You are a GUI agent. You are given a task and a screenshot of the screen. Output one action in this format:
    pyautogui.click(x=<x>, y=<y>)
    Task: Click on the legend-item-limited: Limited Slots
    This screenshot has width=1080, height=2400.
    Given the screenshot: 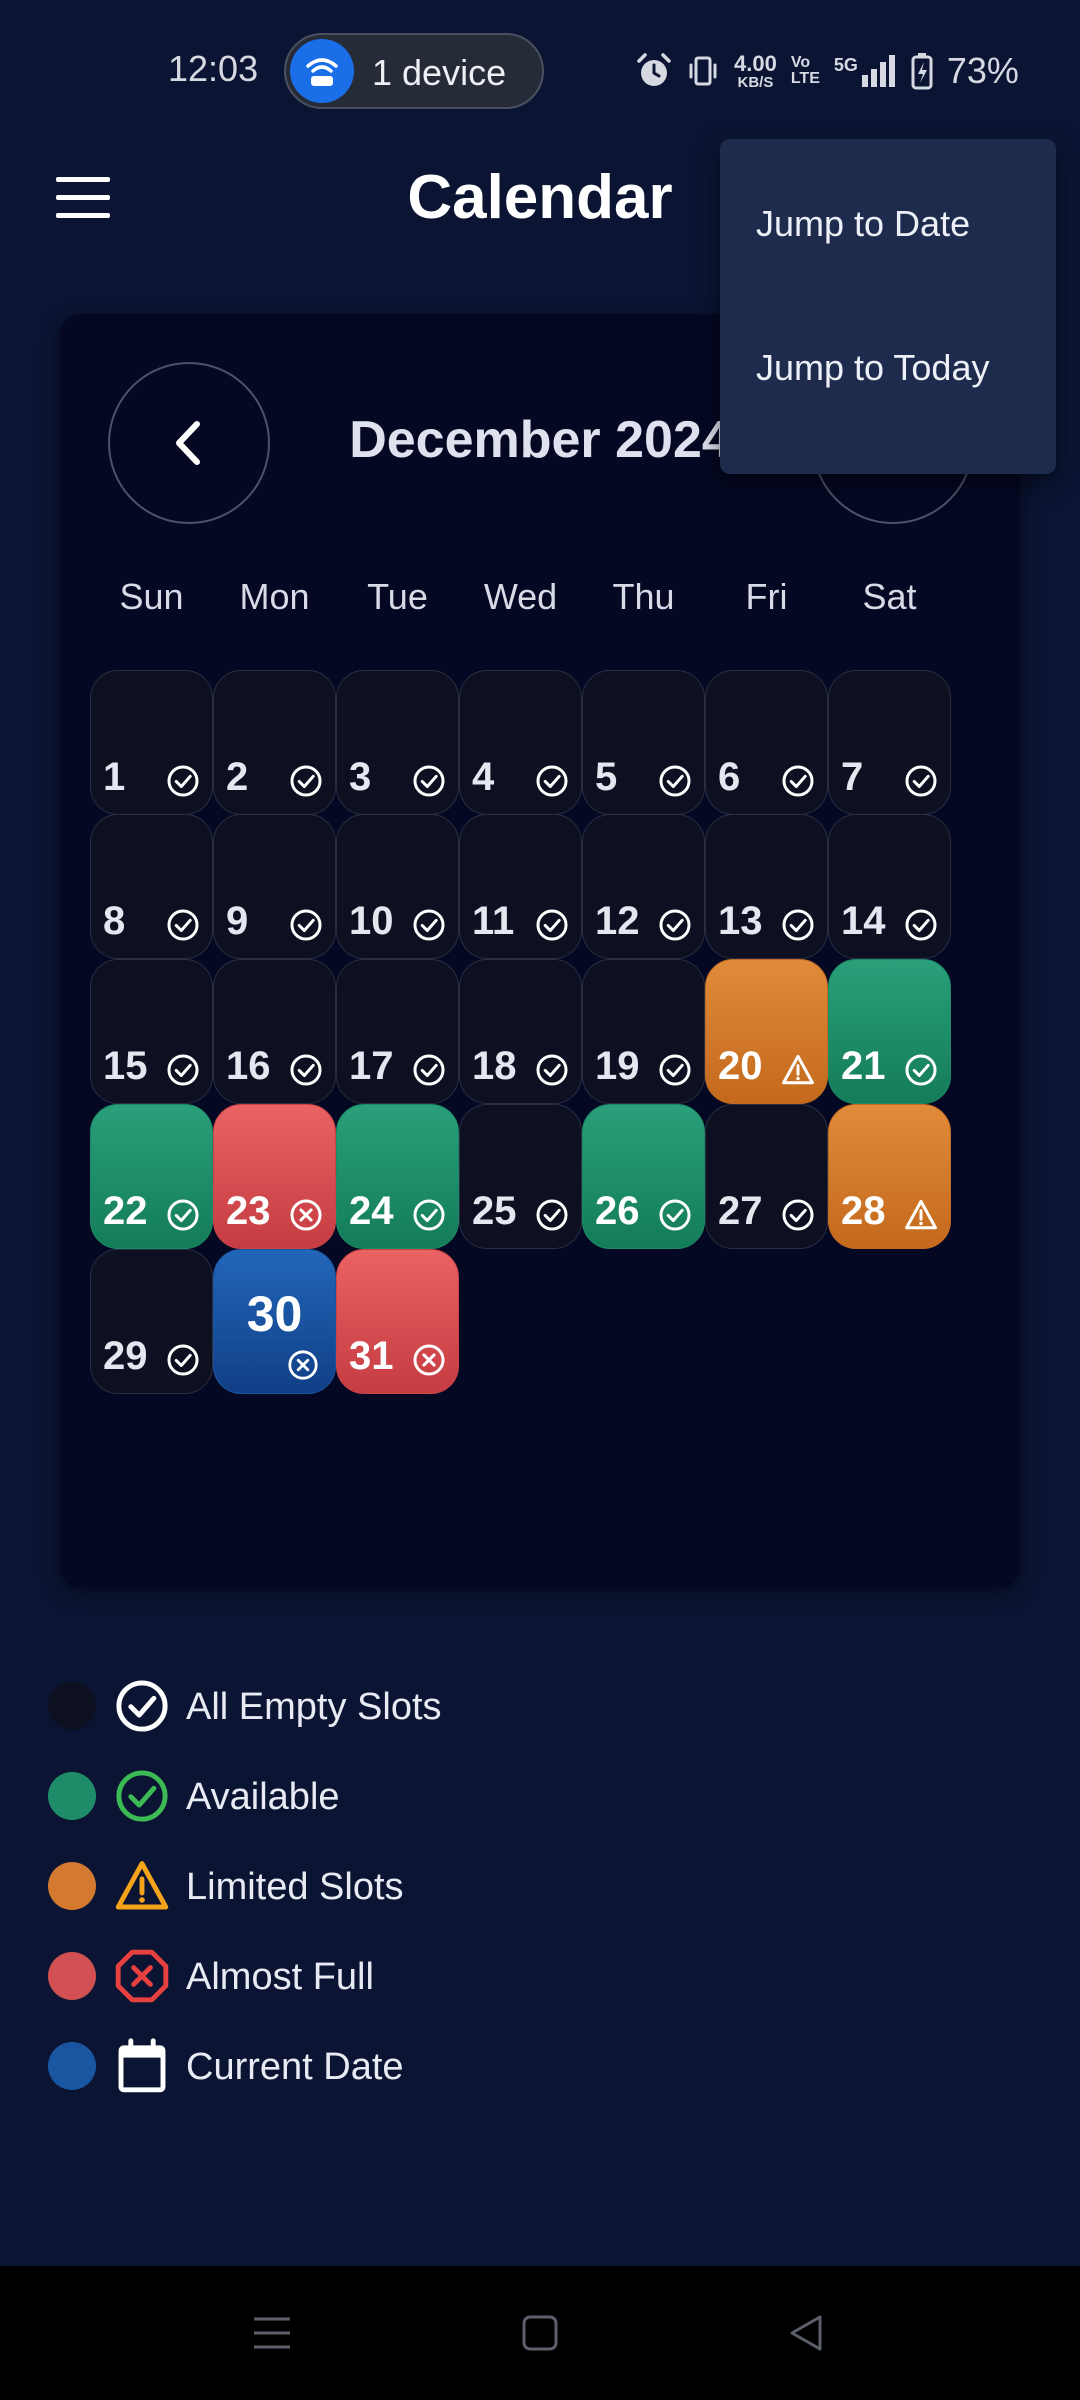 What is the action you would take?
    pyautogui.click(x=328, y=1886)
    